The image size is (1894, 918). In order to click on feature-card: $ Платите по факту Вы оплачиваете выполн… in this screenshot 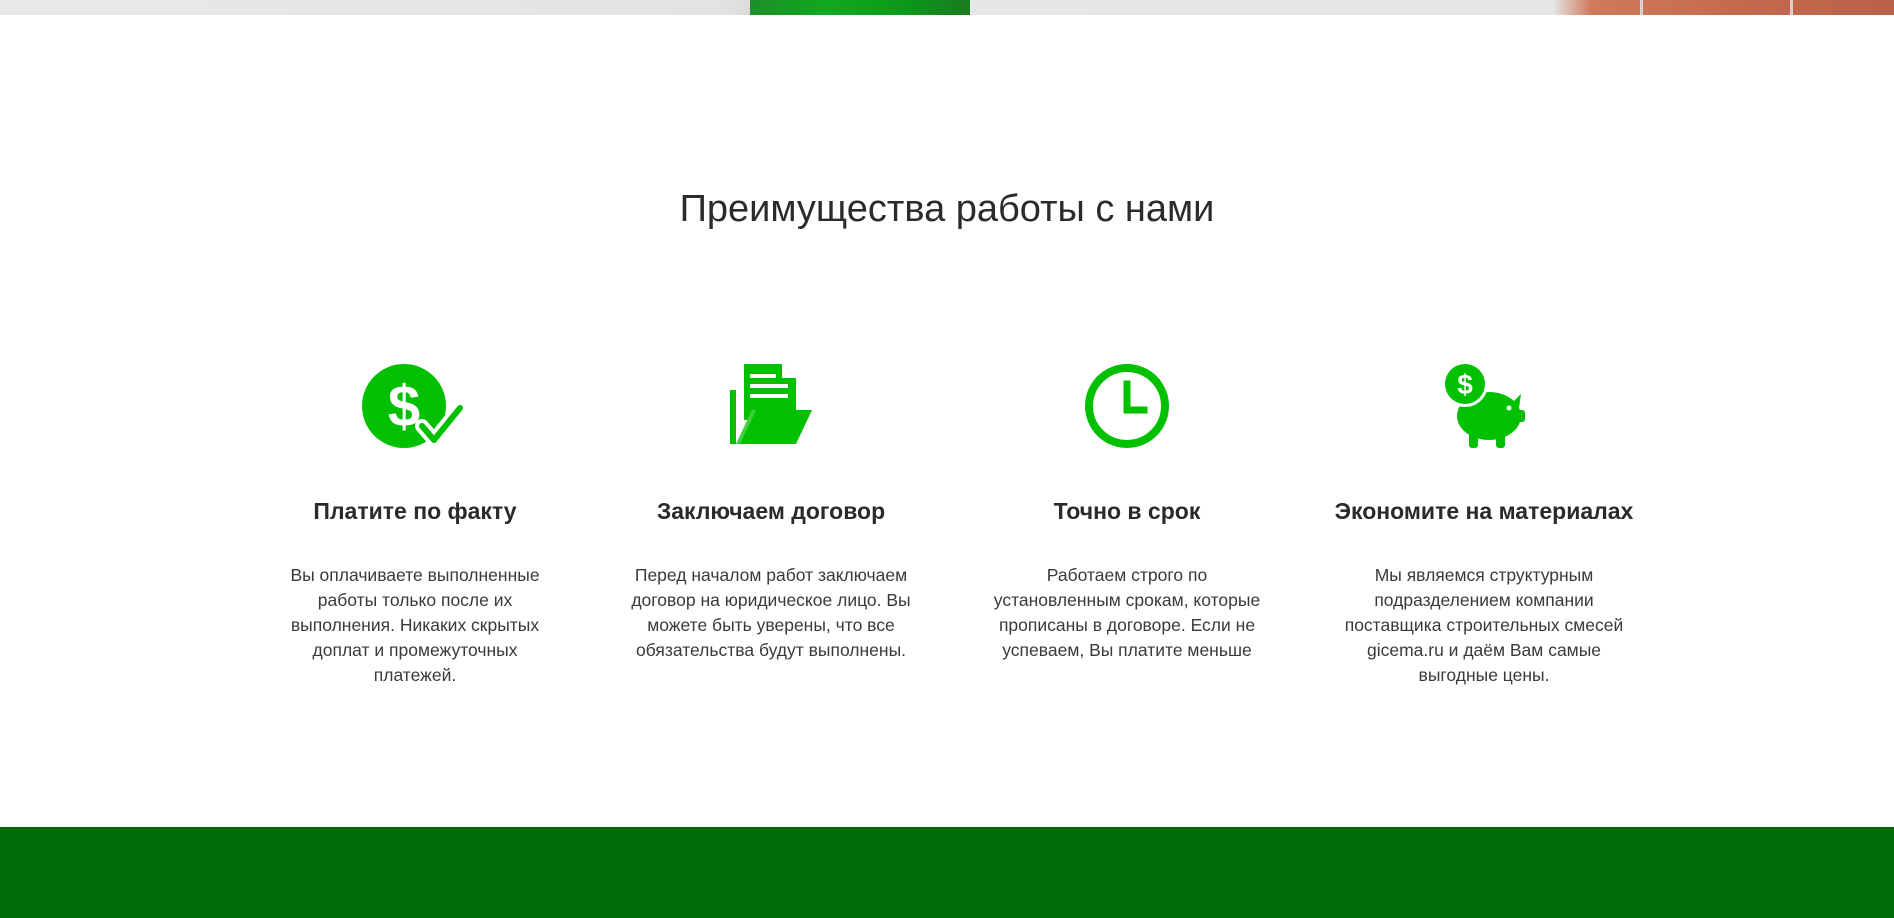, I will do `click(415, 522)`.